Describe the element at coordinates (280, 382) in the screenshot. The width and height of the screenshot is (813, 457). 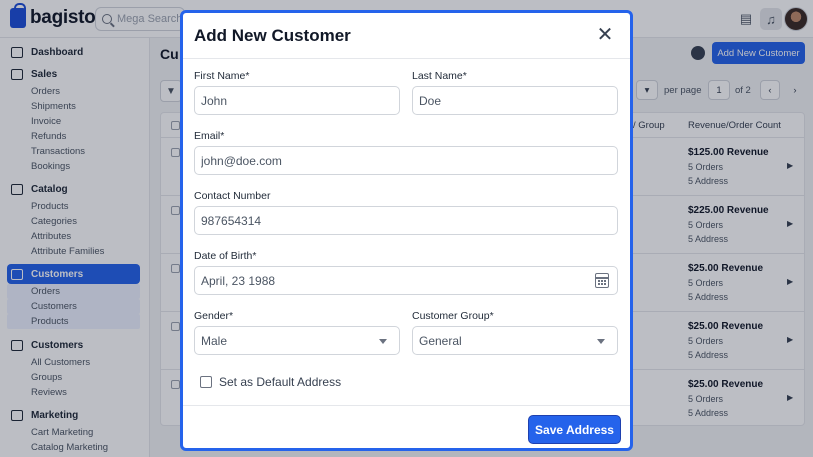
I see `default-address-label: Set as Default Address` at that location.